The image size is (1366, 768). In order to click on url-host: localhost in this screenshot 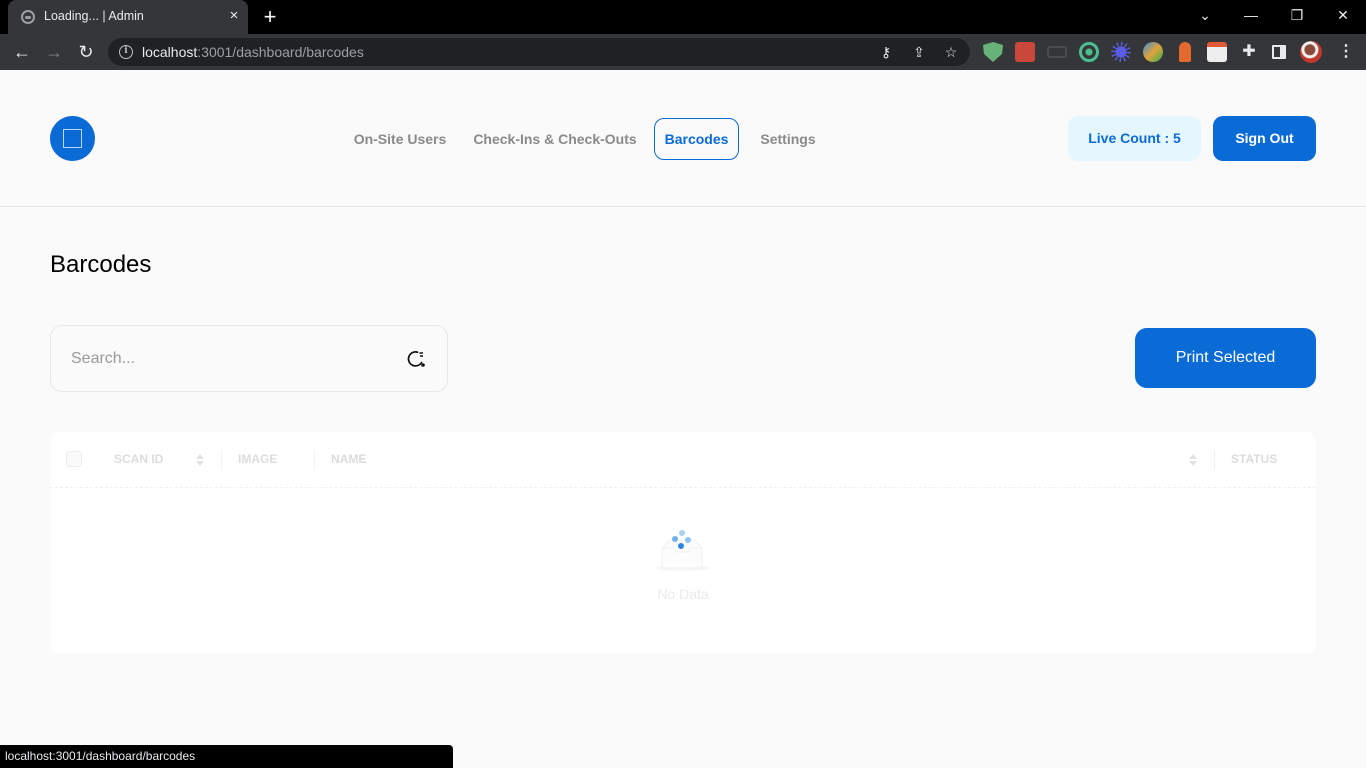, I will do `click(170, 52)`.